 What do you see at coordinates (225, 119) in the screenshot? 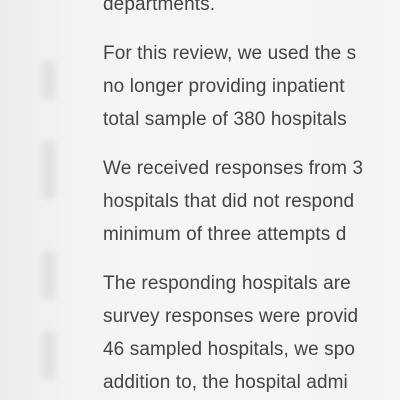
I see `text-line: total sample of 380 hospitals` at bounding box center [225, 119].